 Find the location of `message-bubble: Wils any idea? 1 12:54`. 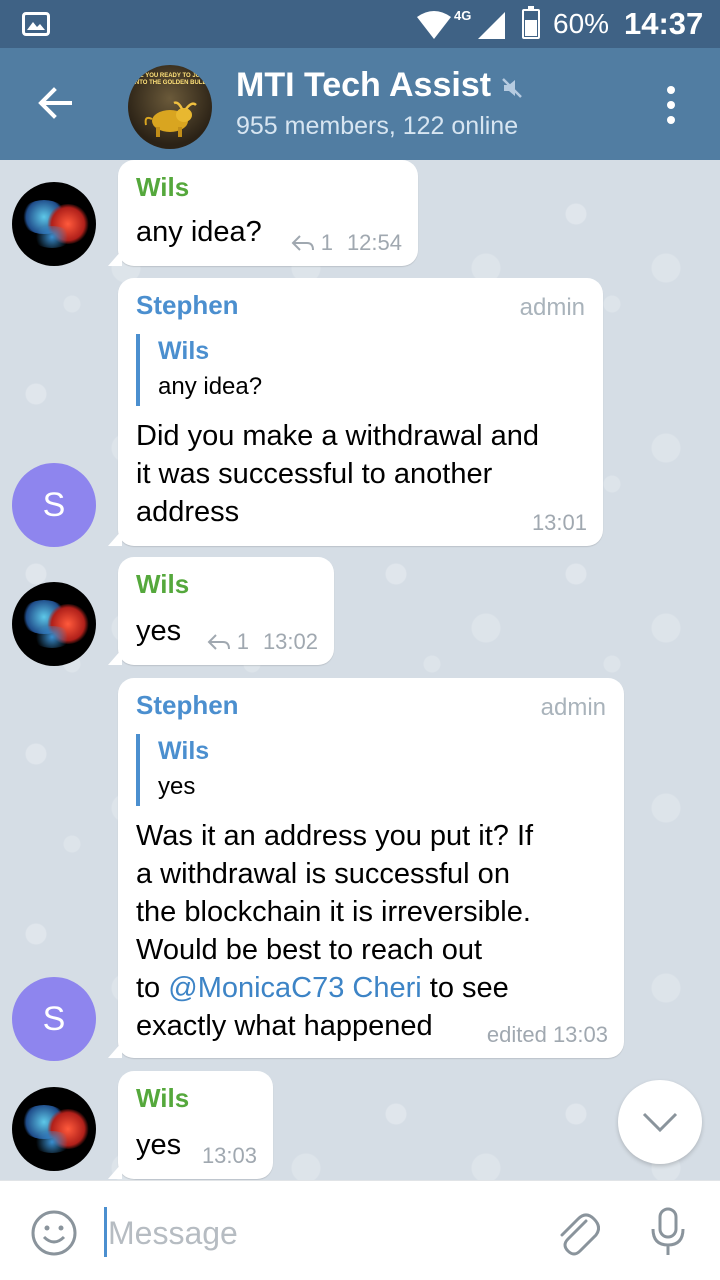

message-bubble: Wils any idea? 1 12:54 is located at coordinates (263, 213).